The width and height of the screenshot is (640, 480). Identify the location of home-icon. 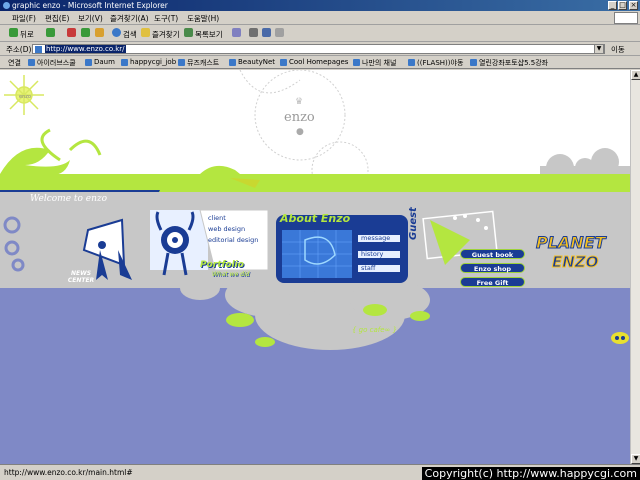
(99, 32).